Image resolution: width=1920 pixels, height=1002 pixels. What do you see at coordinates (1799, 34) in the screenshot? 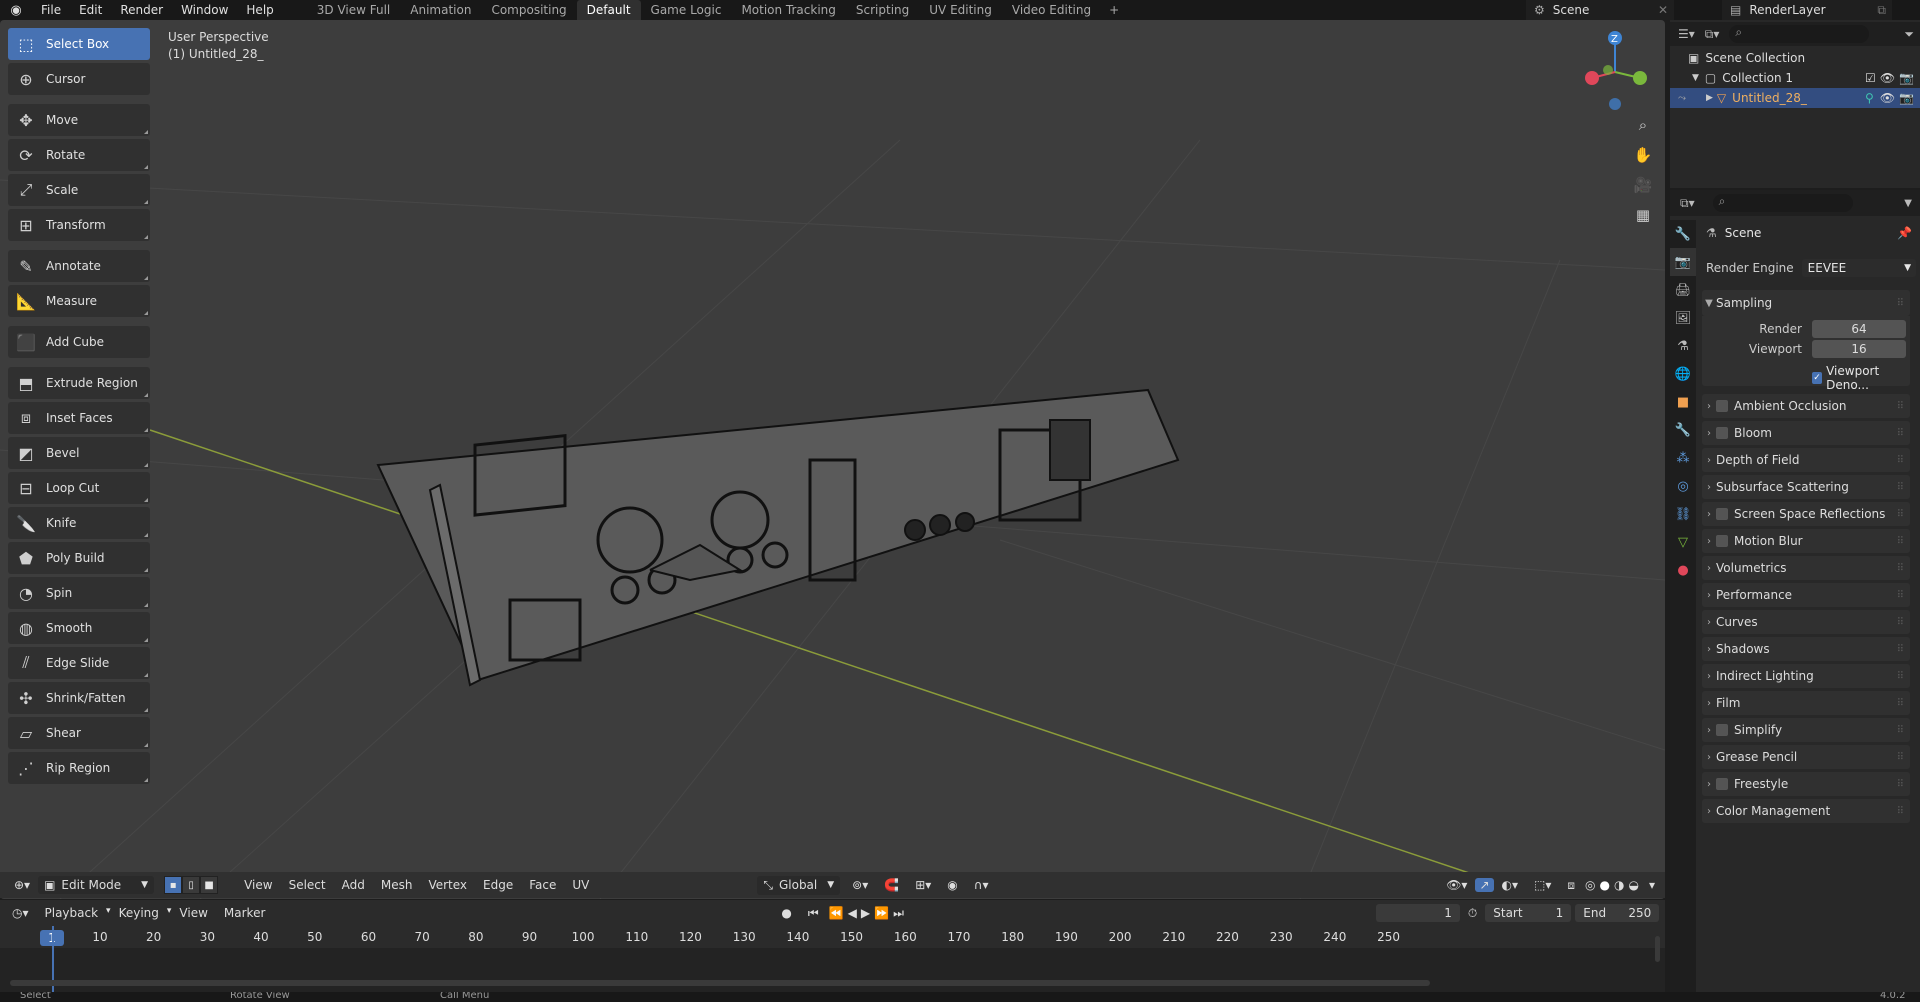
I see `outliner-search-icon: ⌕` at bounding box center [1799, 34].